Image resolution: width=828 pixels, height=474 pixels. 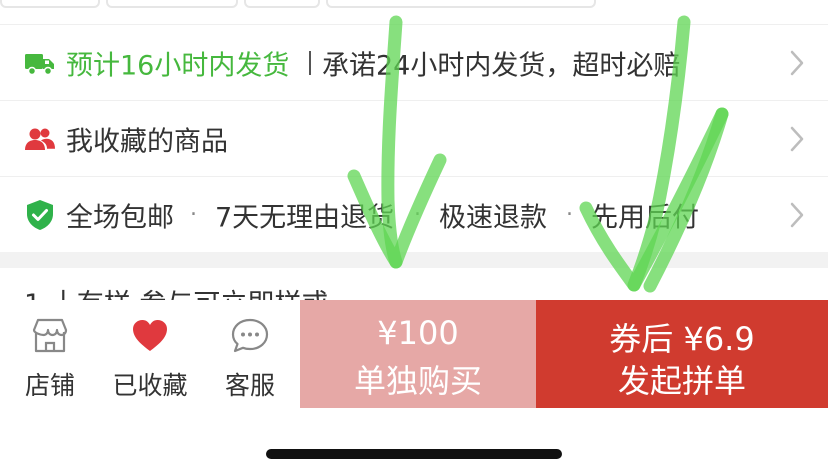 What do you see at coordinates (250, 354) in the screenshot?
I see `customer-service-button: 客服` at bounding box center [250, 354].